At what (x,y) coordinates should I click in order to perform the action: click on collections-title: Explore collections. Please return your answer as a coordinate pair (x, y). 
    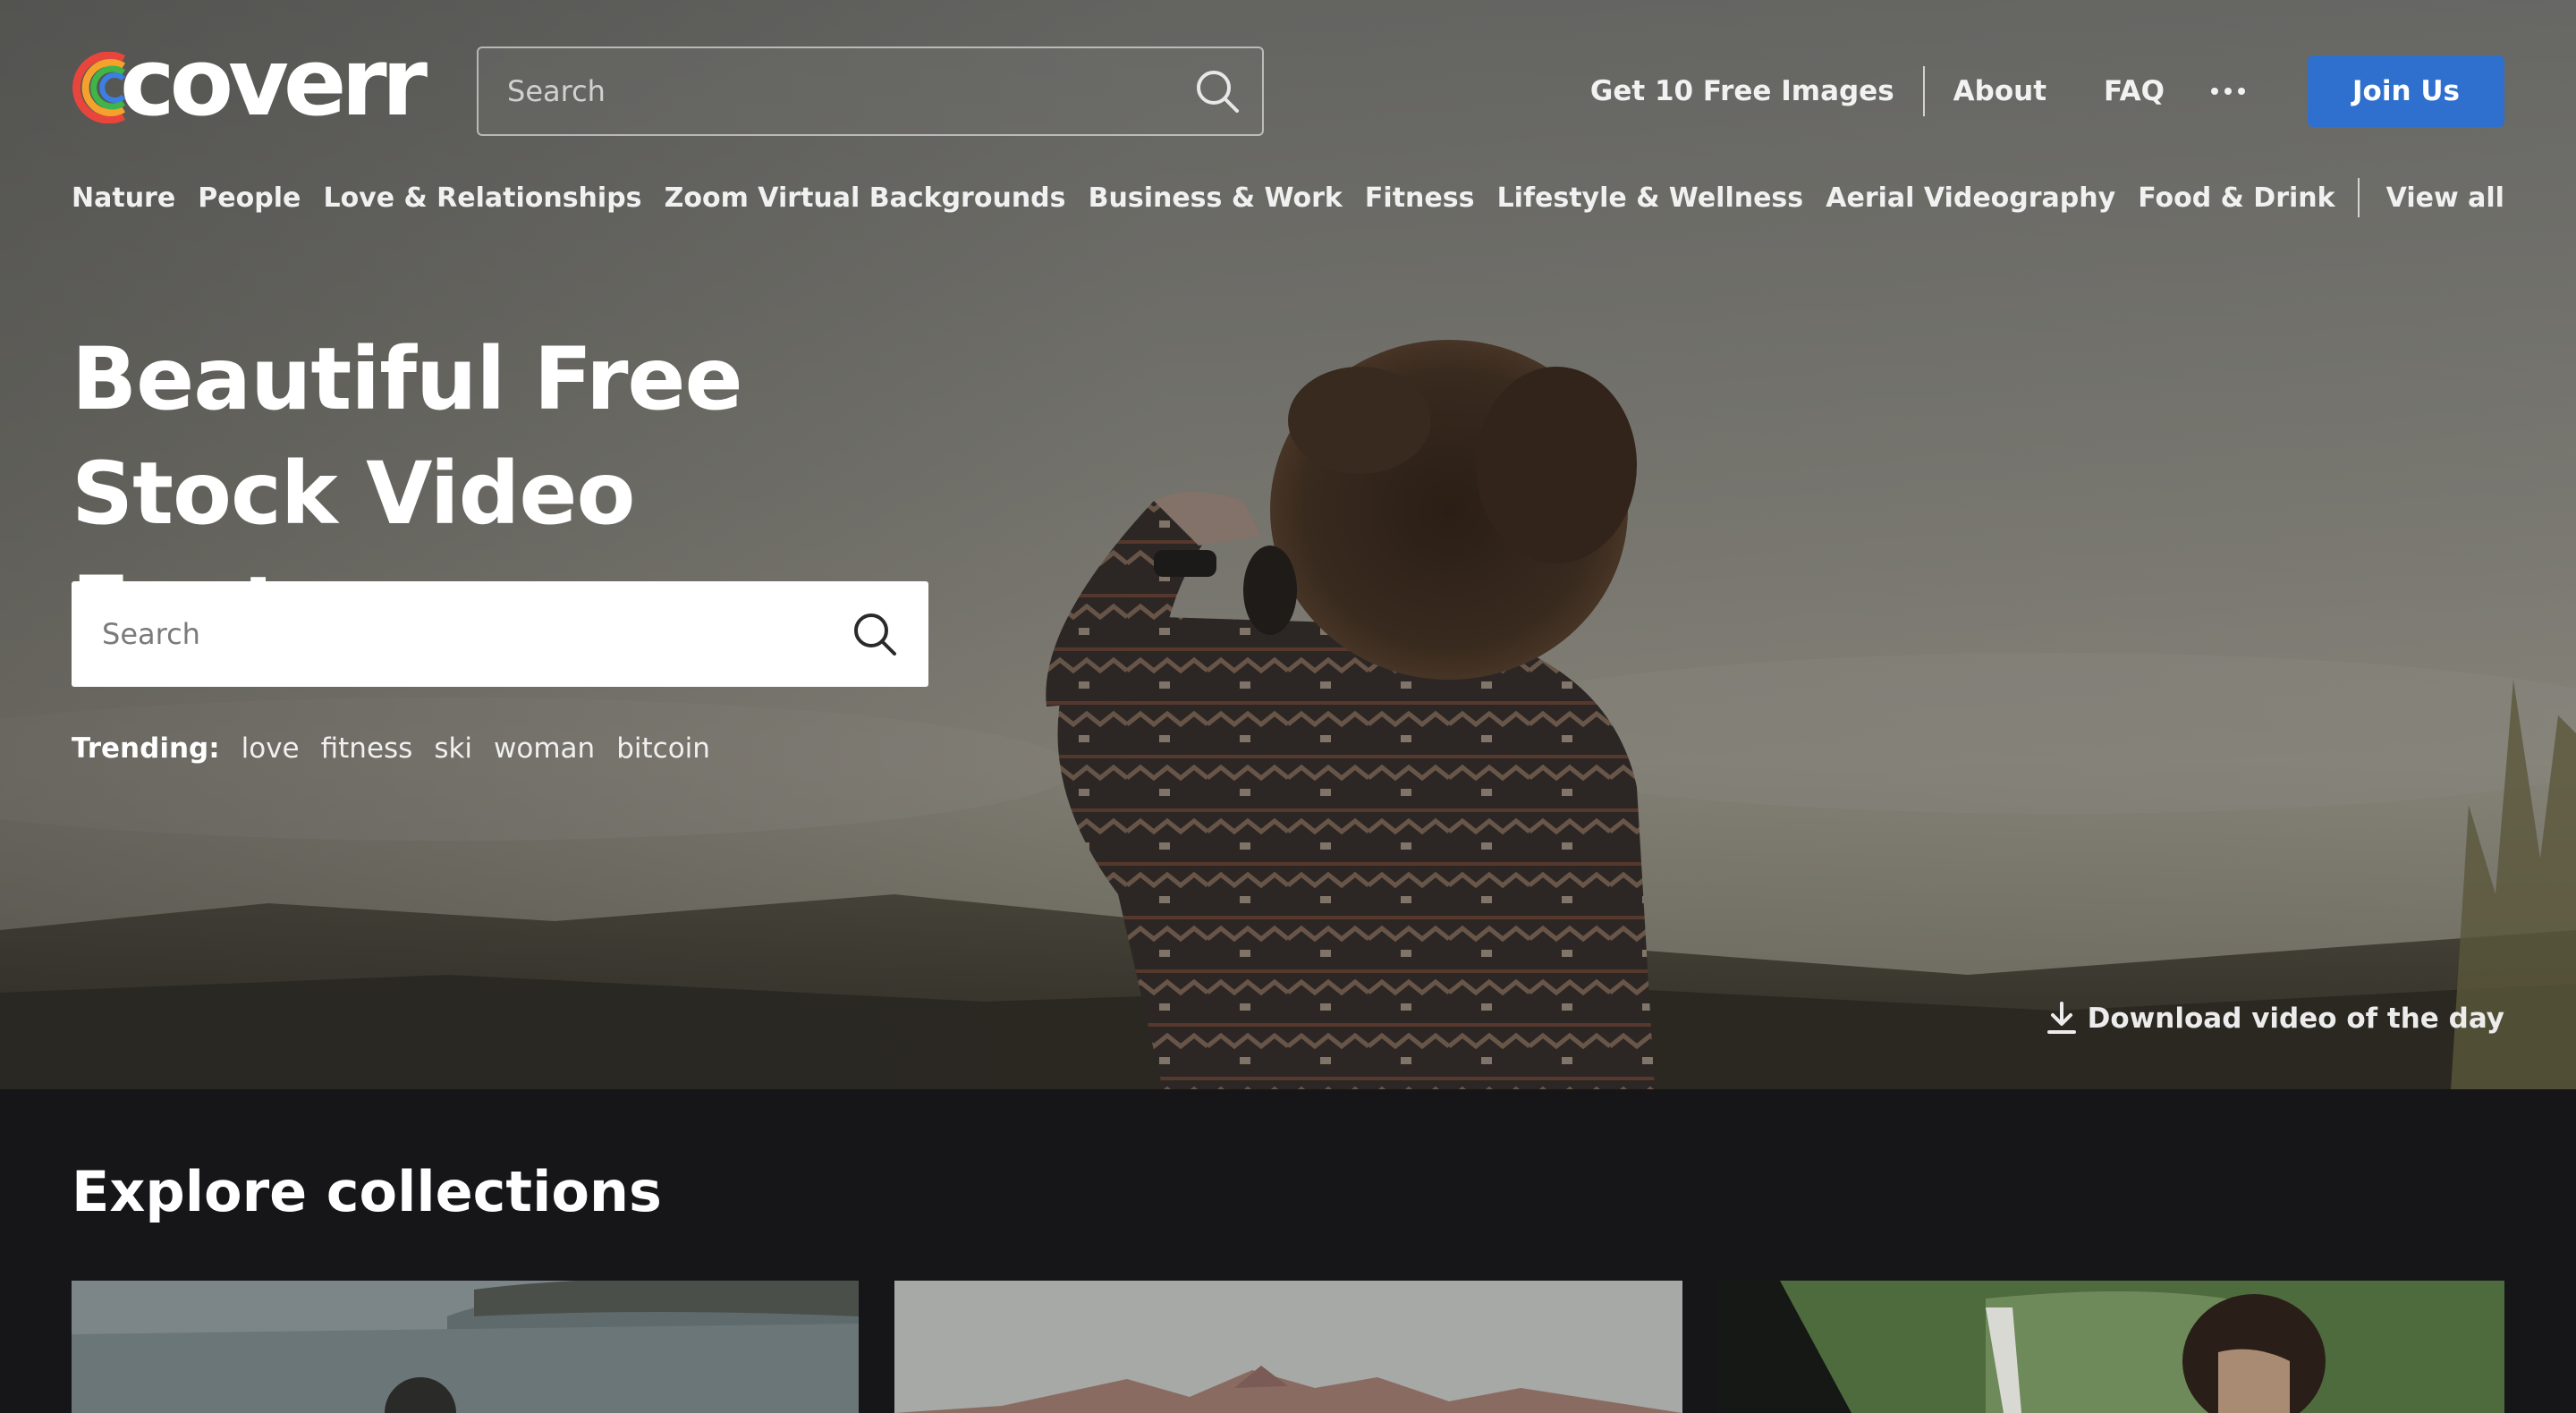
    Looking at the image, I should click on (367, 1191).